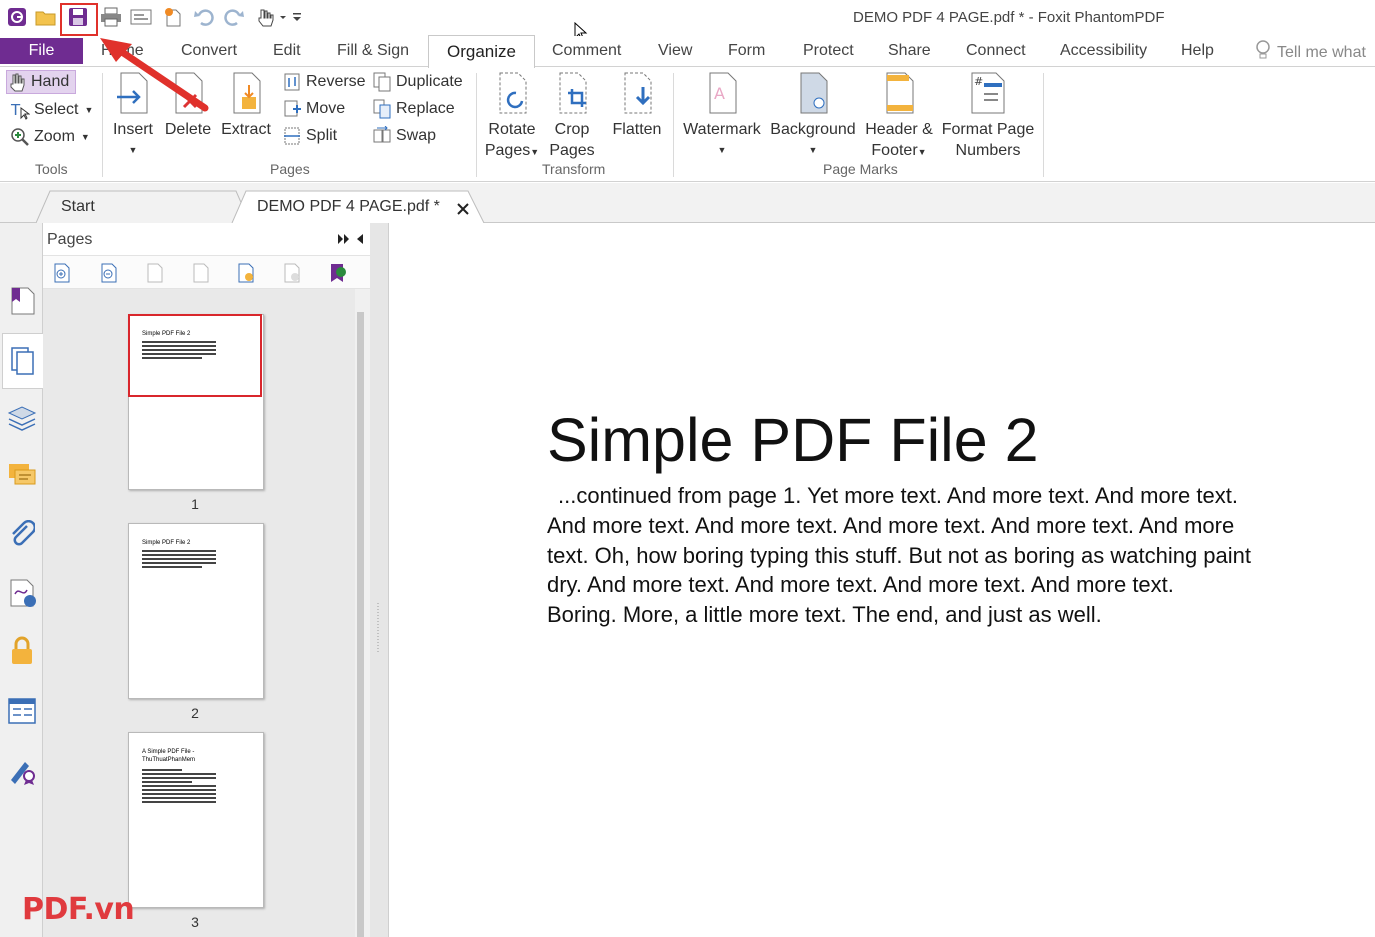 The width and height of the screenshot is (1375, 937). Describe the element at coordinates (894, 150) in the screenshot. I see `header-label-line2: Footer` at that location.